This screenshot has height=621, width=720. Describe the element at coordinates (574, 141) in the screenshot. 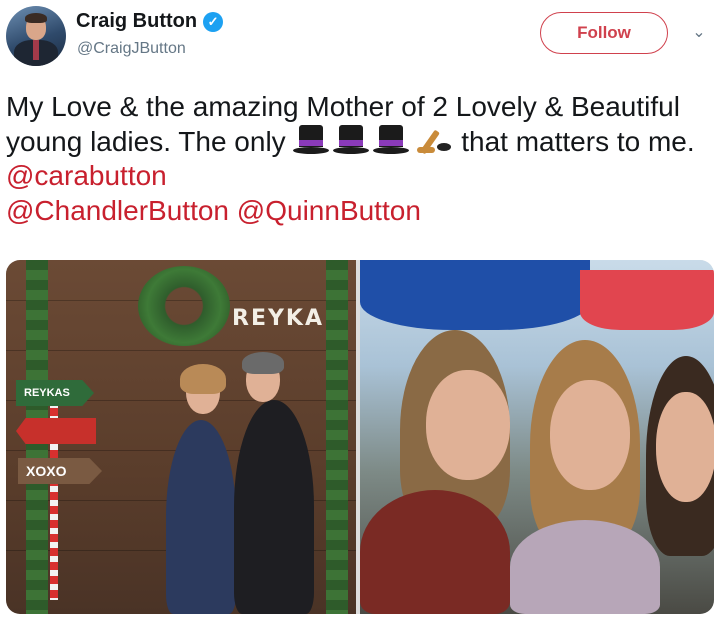

I see `tweet-text-part2: that matters to me.` at that location.